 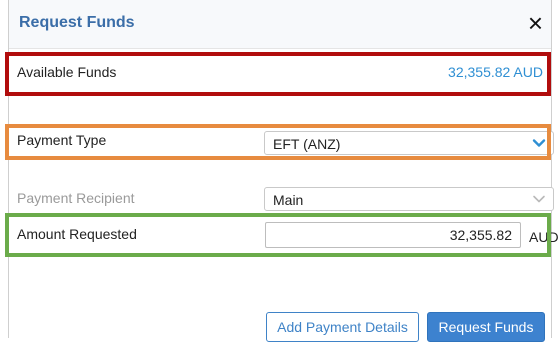 I want to click on dialog-header: Request Funds ×, so click(x=280, y=24).